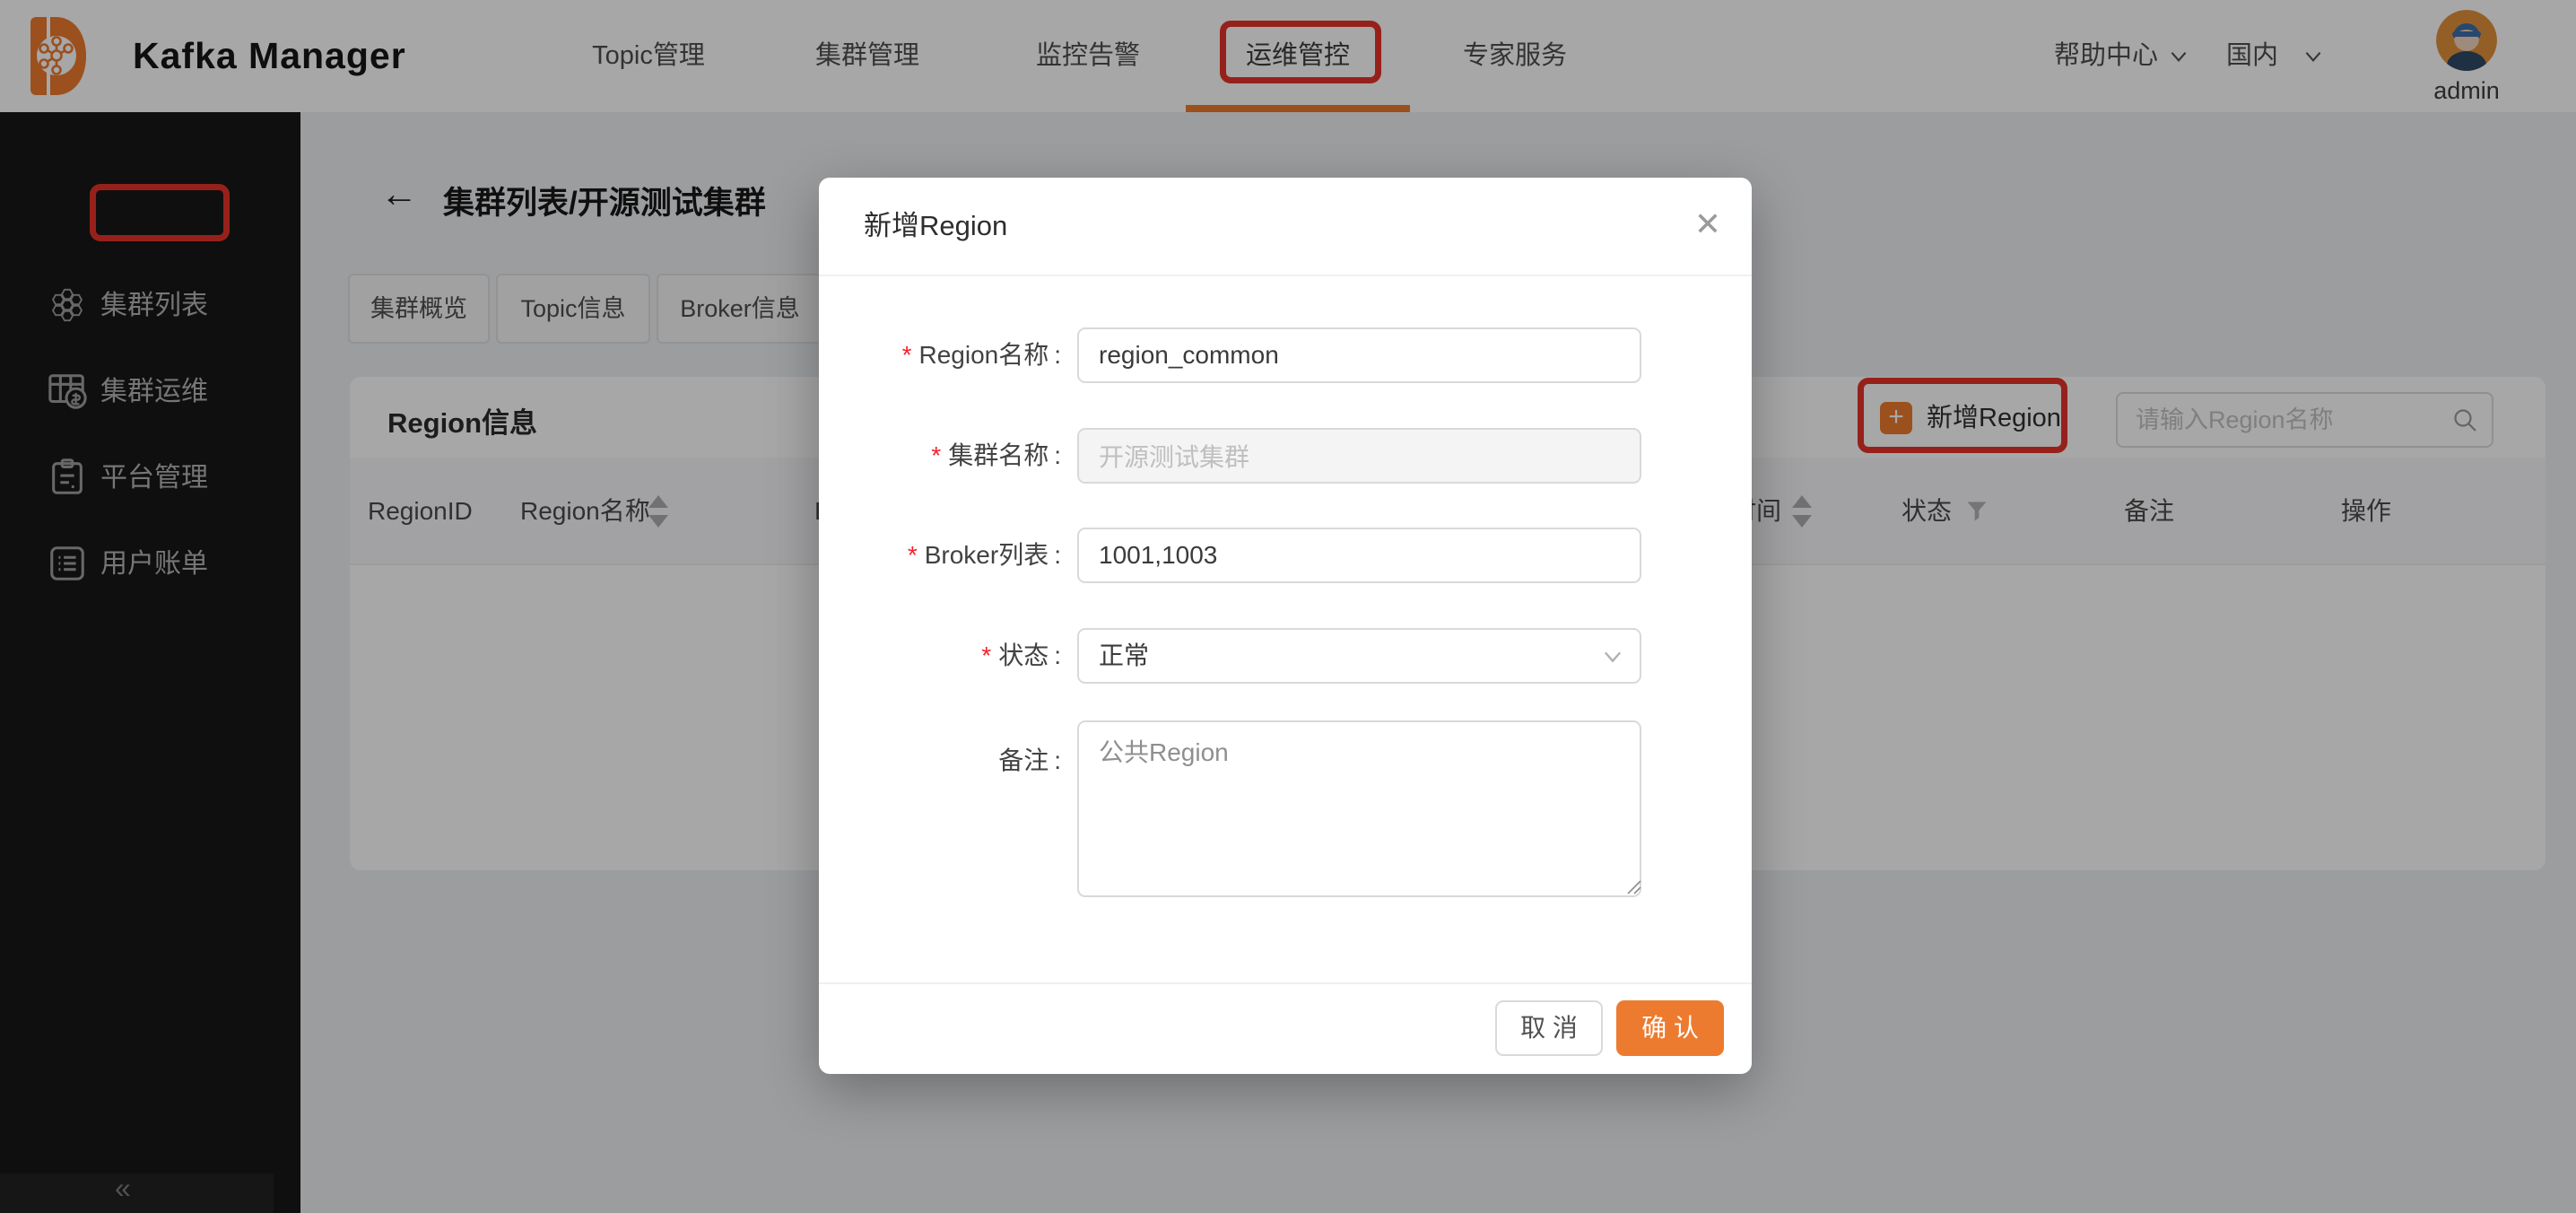  I want to click on region-name-input, so click(1359, 355).